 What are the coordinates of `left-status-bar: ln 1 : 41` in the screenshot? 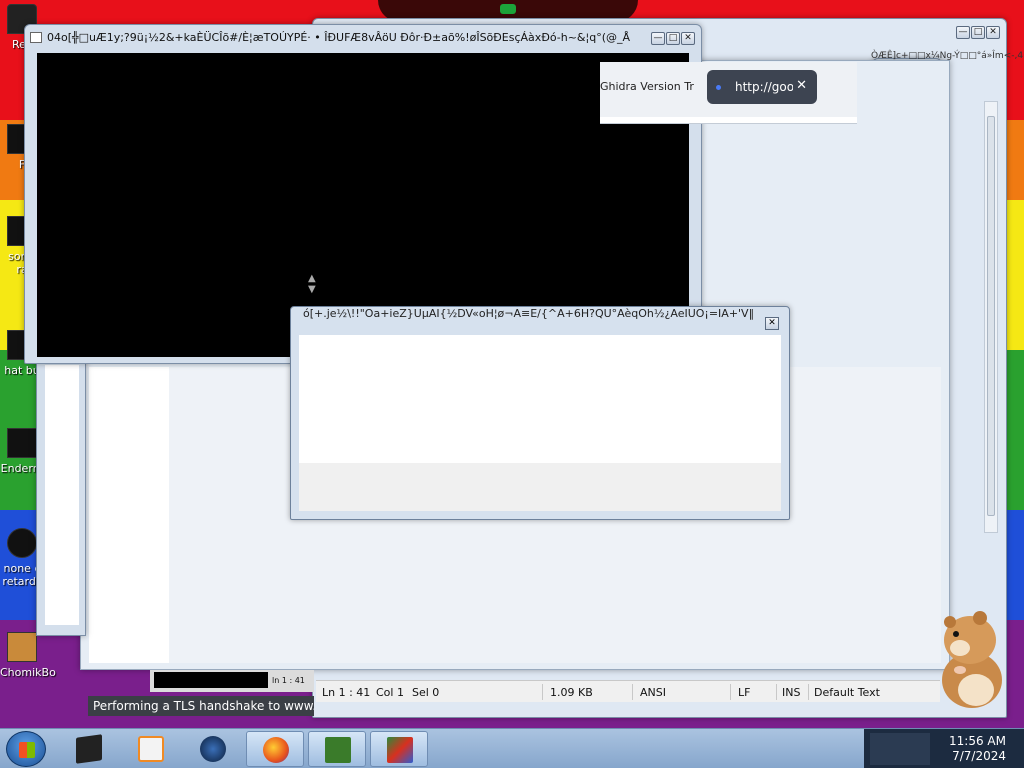 It's located at (232, 681).